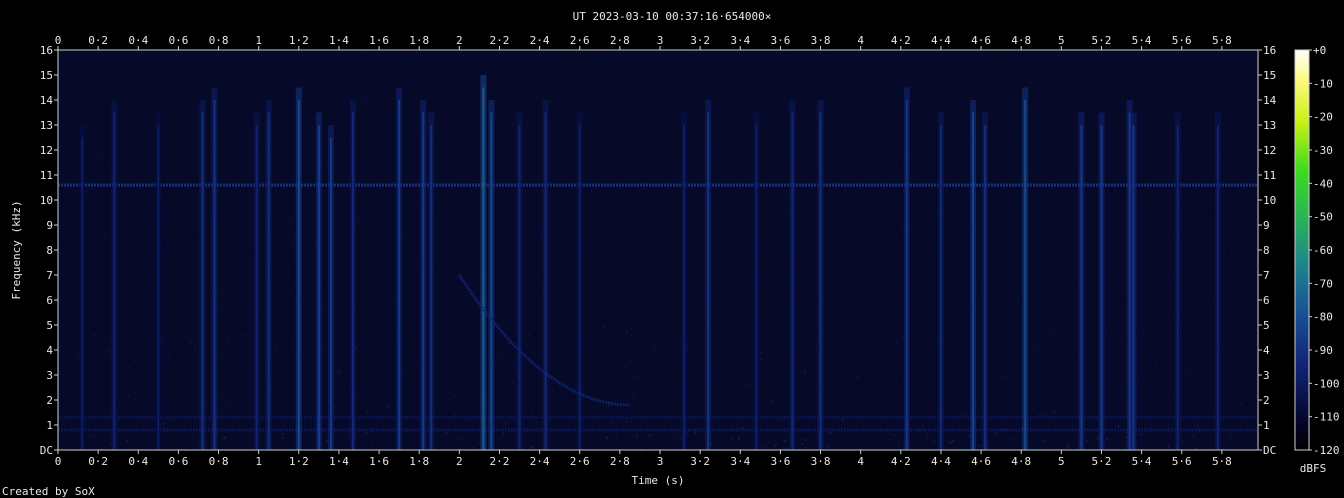 The width and height of the screenshot is (1344, 498). I want to click on x-tick-label-bottom: 2·6, so click(580, 461).